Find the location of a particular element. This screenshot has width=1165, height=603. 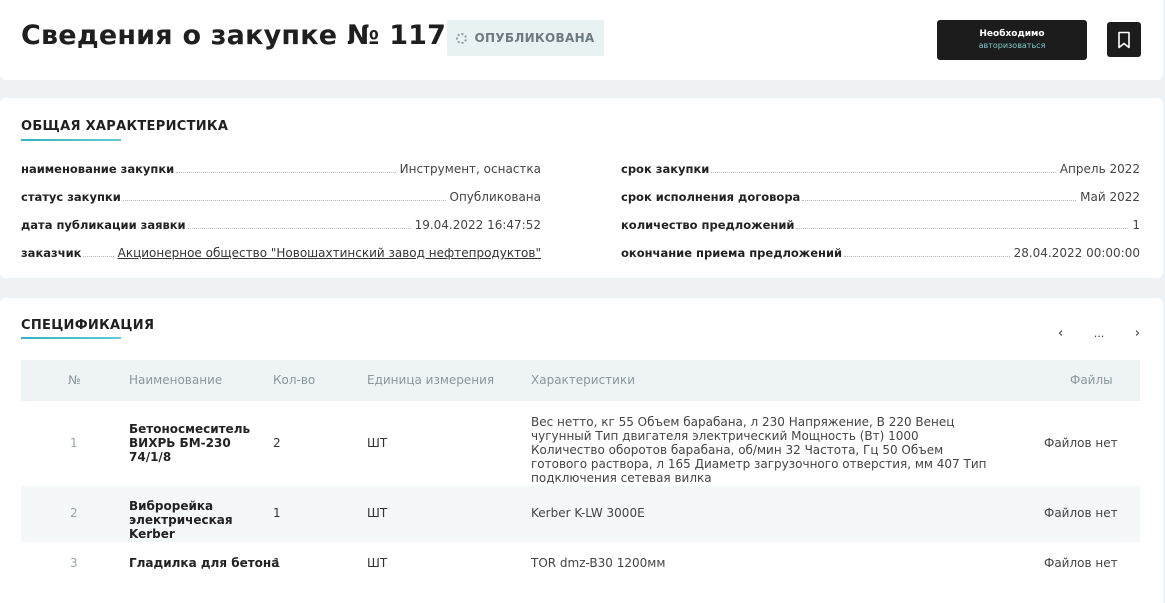

prop-value: 19.04.2022 16:47:52 is located at coordinates (477, 225).